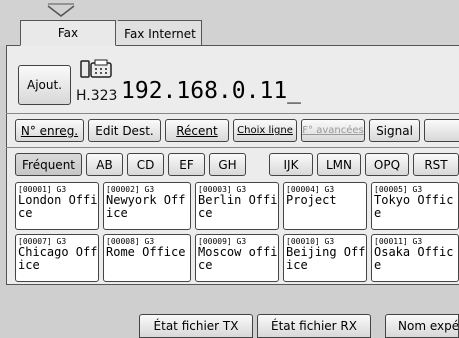 This screenshot has height=338, width=459. What do you see at coordinates (394, 130) in the screenshot?
I see `signal-button: Signal` at bounding box center [394, 130].